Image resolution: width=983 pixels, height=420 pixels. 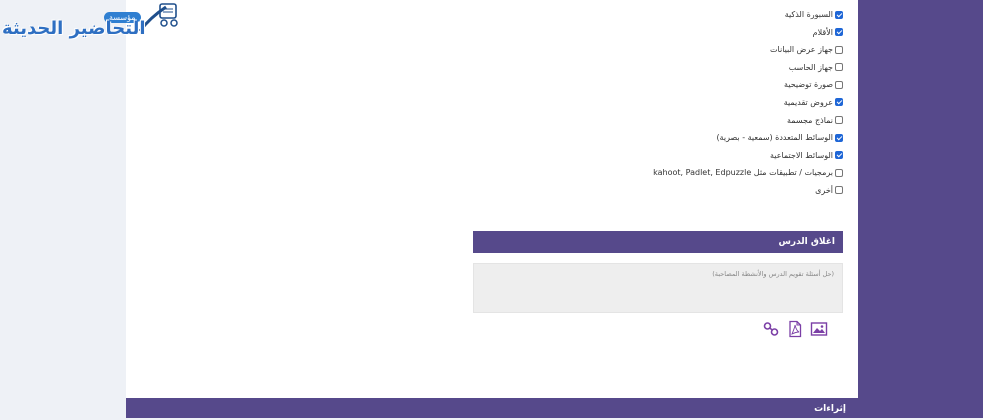 What do you see at coordinates (809, 120) in the screenshot?
I see `checklist-item-label: نماذج مجسمة` at bounding box center [809, 120].